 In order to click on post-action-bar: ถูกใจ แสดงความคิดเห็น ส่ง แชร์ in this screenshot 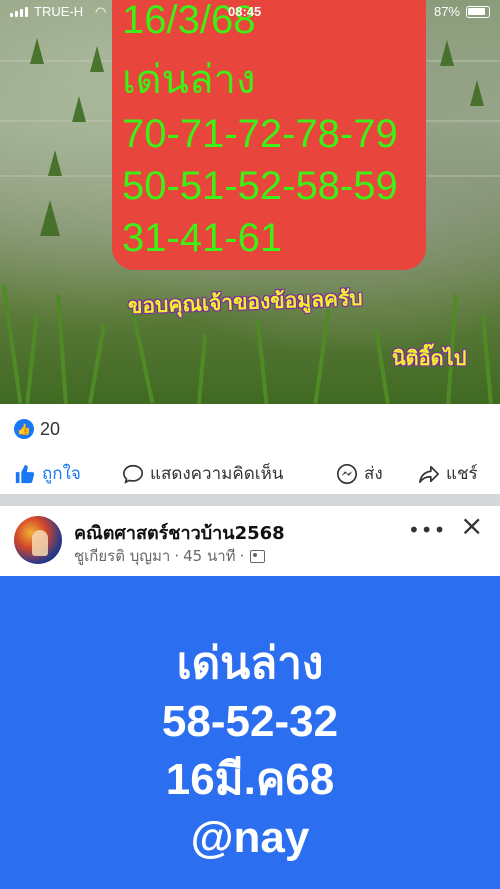, I will do `click(250, 473)`.